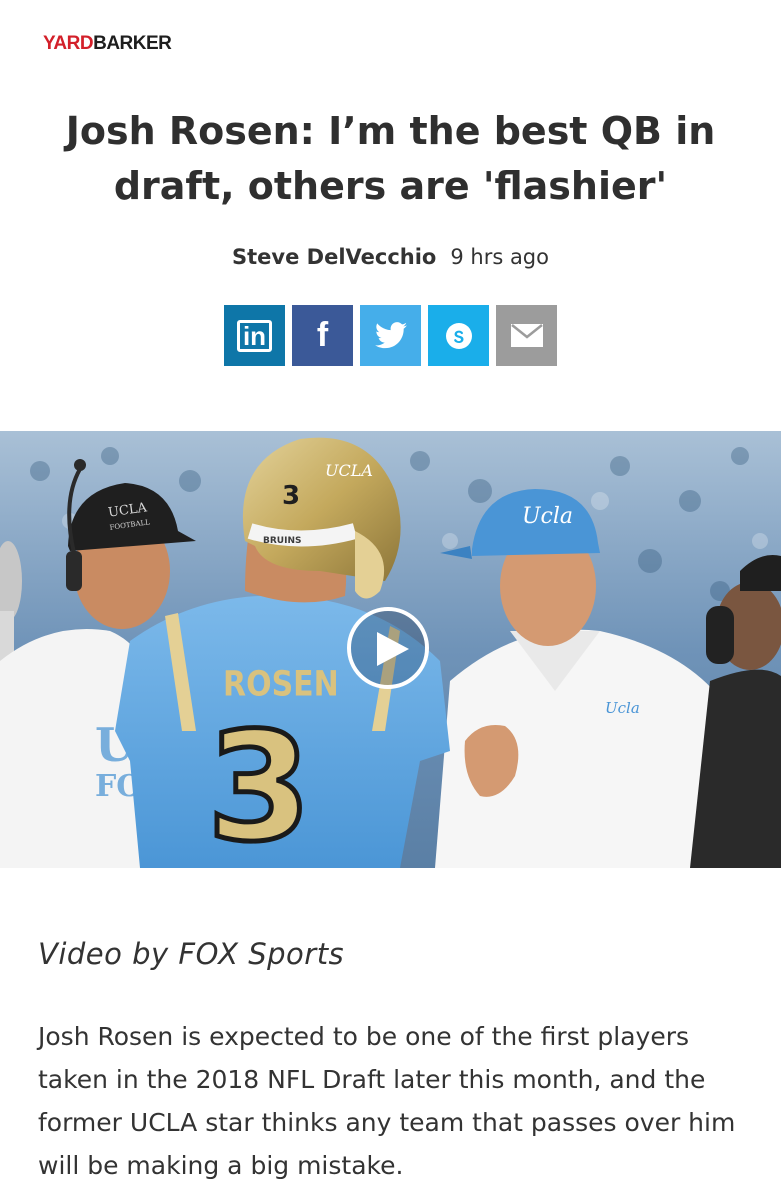  I want to click on twitter-icon, so click(390, 335).